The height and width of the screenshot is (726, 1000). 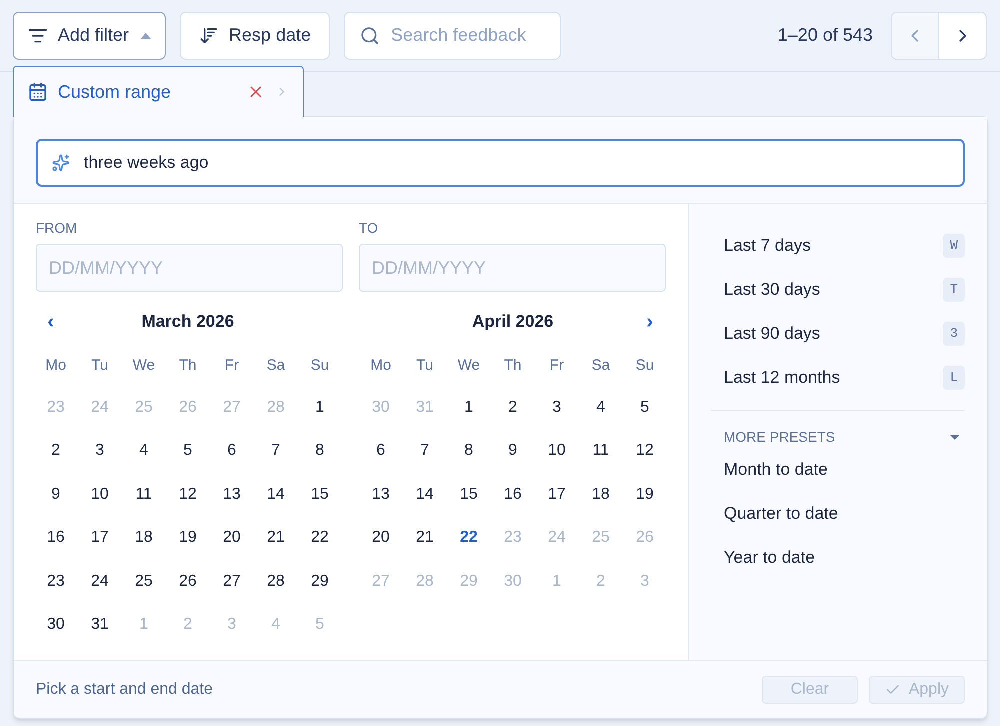 I want to click on calendar-day: 24, so click(x=100, y=581).